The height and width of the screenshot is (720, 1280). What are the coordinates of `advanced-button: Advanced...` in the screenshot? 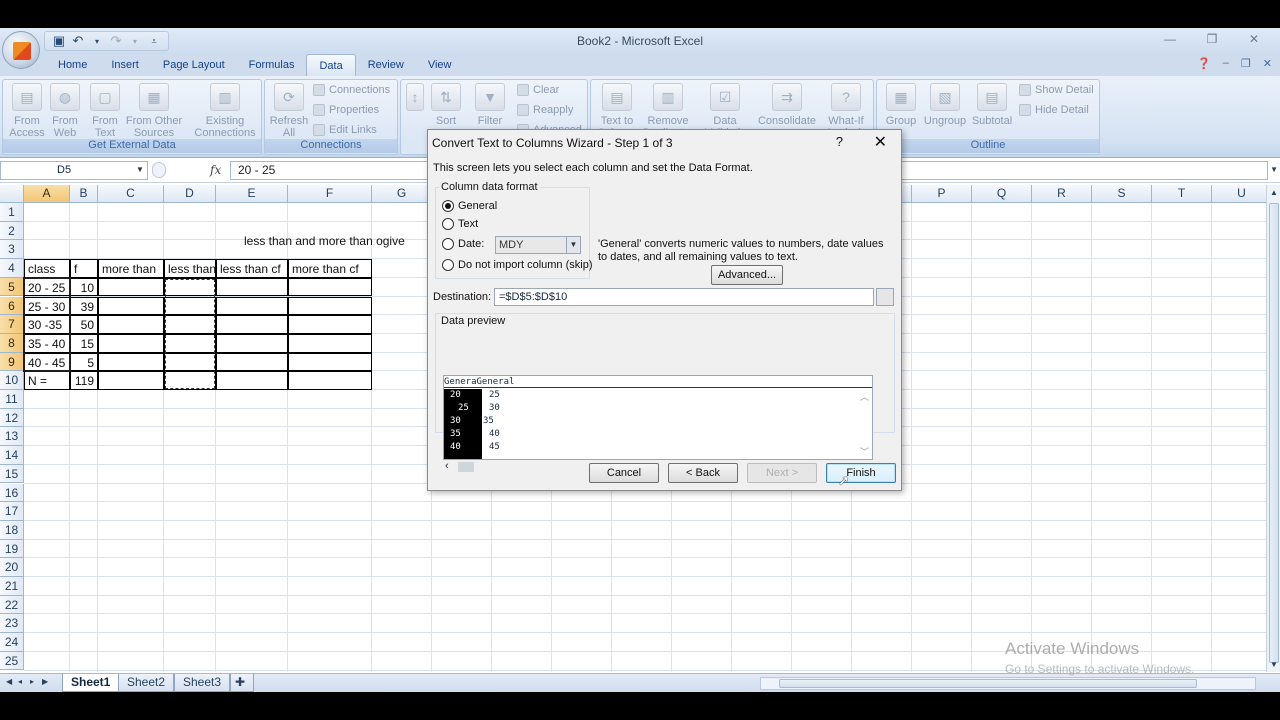 It's located at (747, 275).